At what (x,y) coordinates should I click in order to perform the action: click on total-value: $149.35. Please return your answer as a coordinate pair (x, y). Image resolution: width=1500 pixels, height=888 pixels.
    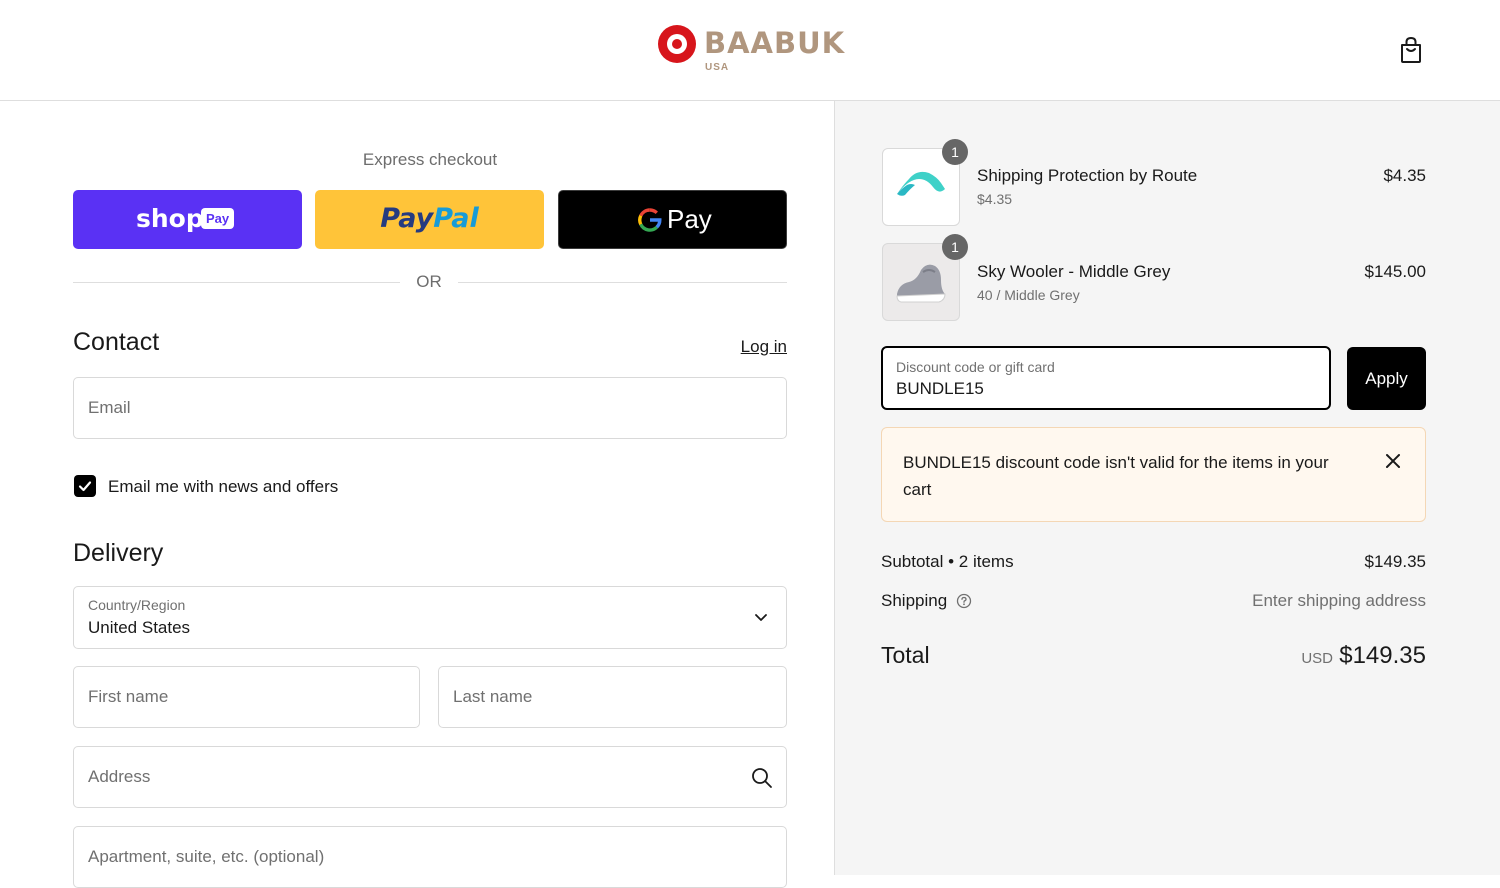
    Looking at the image, I should click on (1382, 655).